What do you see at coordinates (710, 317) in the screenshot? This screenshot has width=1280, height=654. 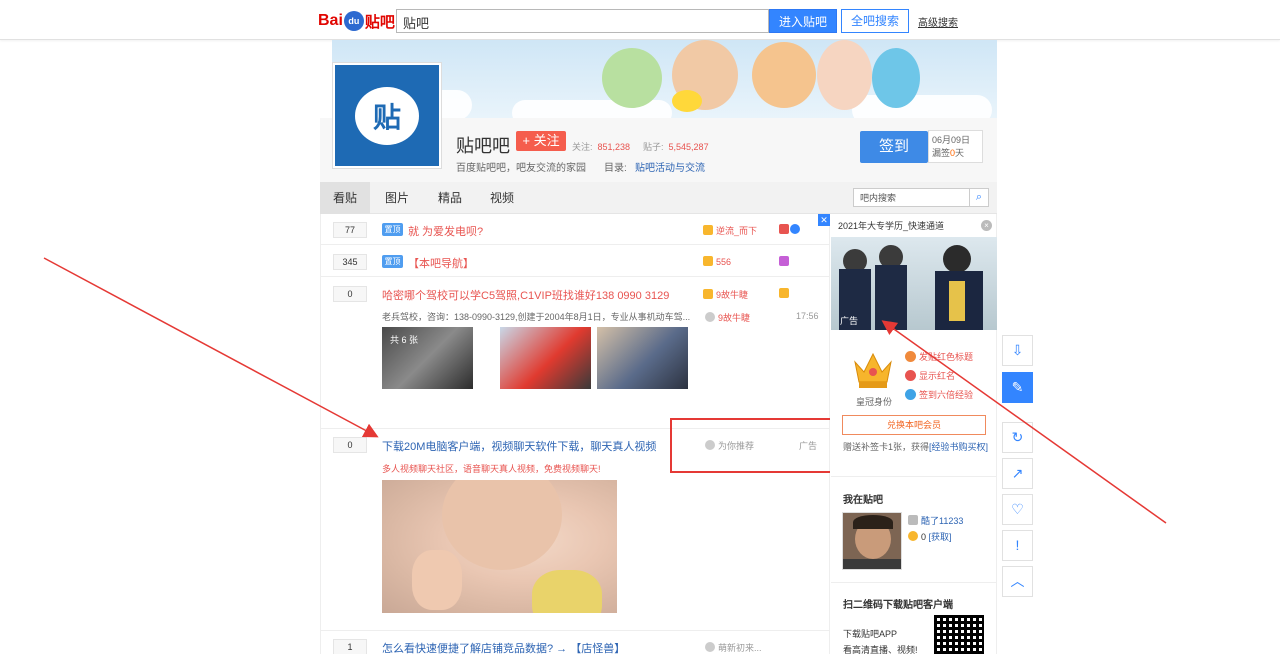 I see `reply-icon` at bounding box center [710, 317].